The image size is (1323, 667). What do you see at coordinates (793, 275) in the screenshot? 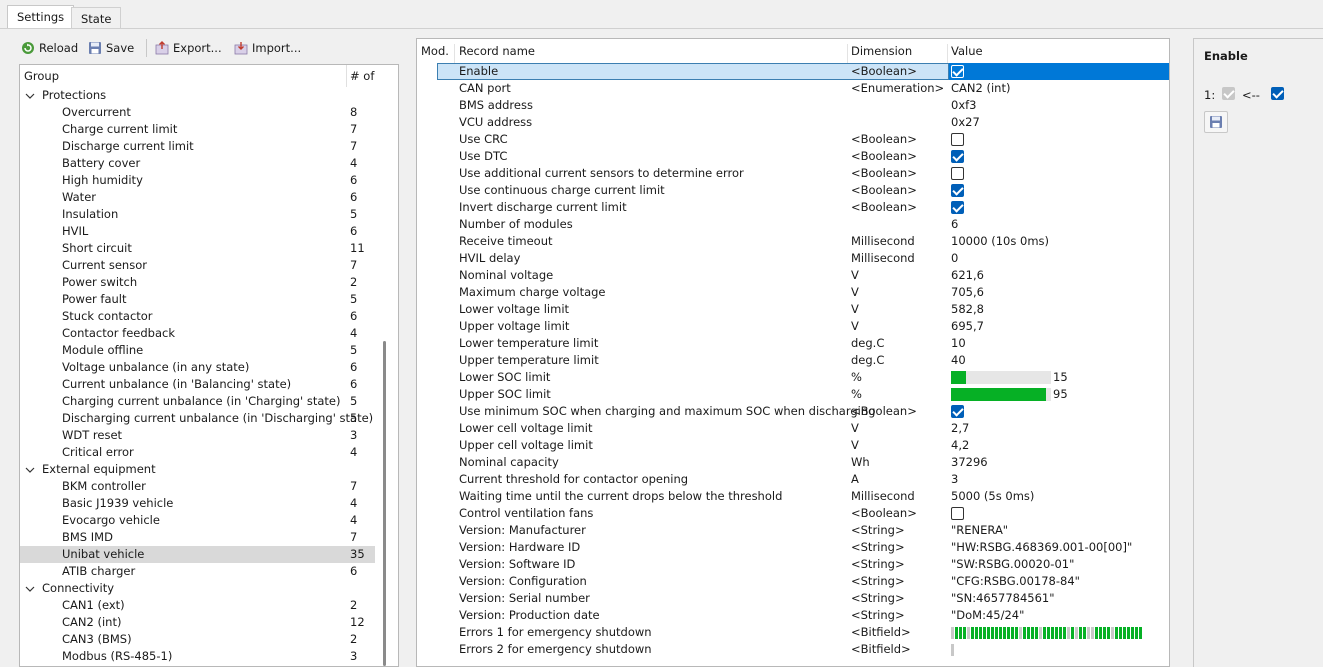
I see `grid-row: Nominal voltage V 621,6` at bounding box center [793, 275].